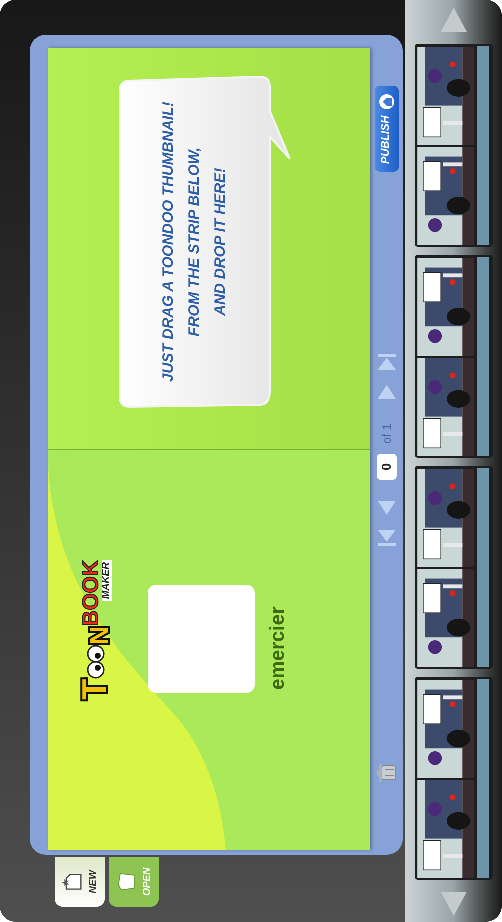 This screenshot has width=502, height=922. Describe the element at coordinates (386, 467) in the screenshot. I see `page-number-field: 0` at that location.